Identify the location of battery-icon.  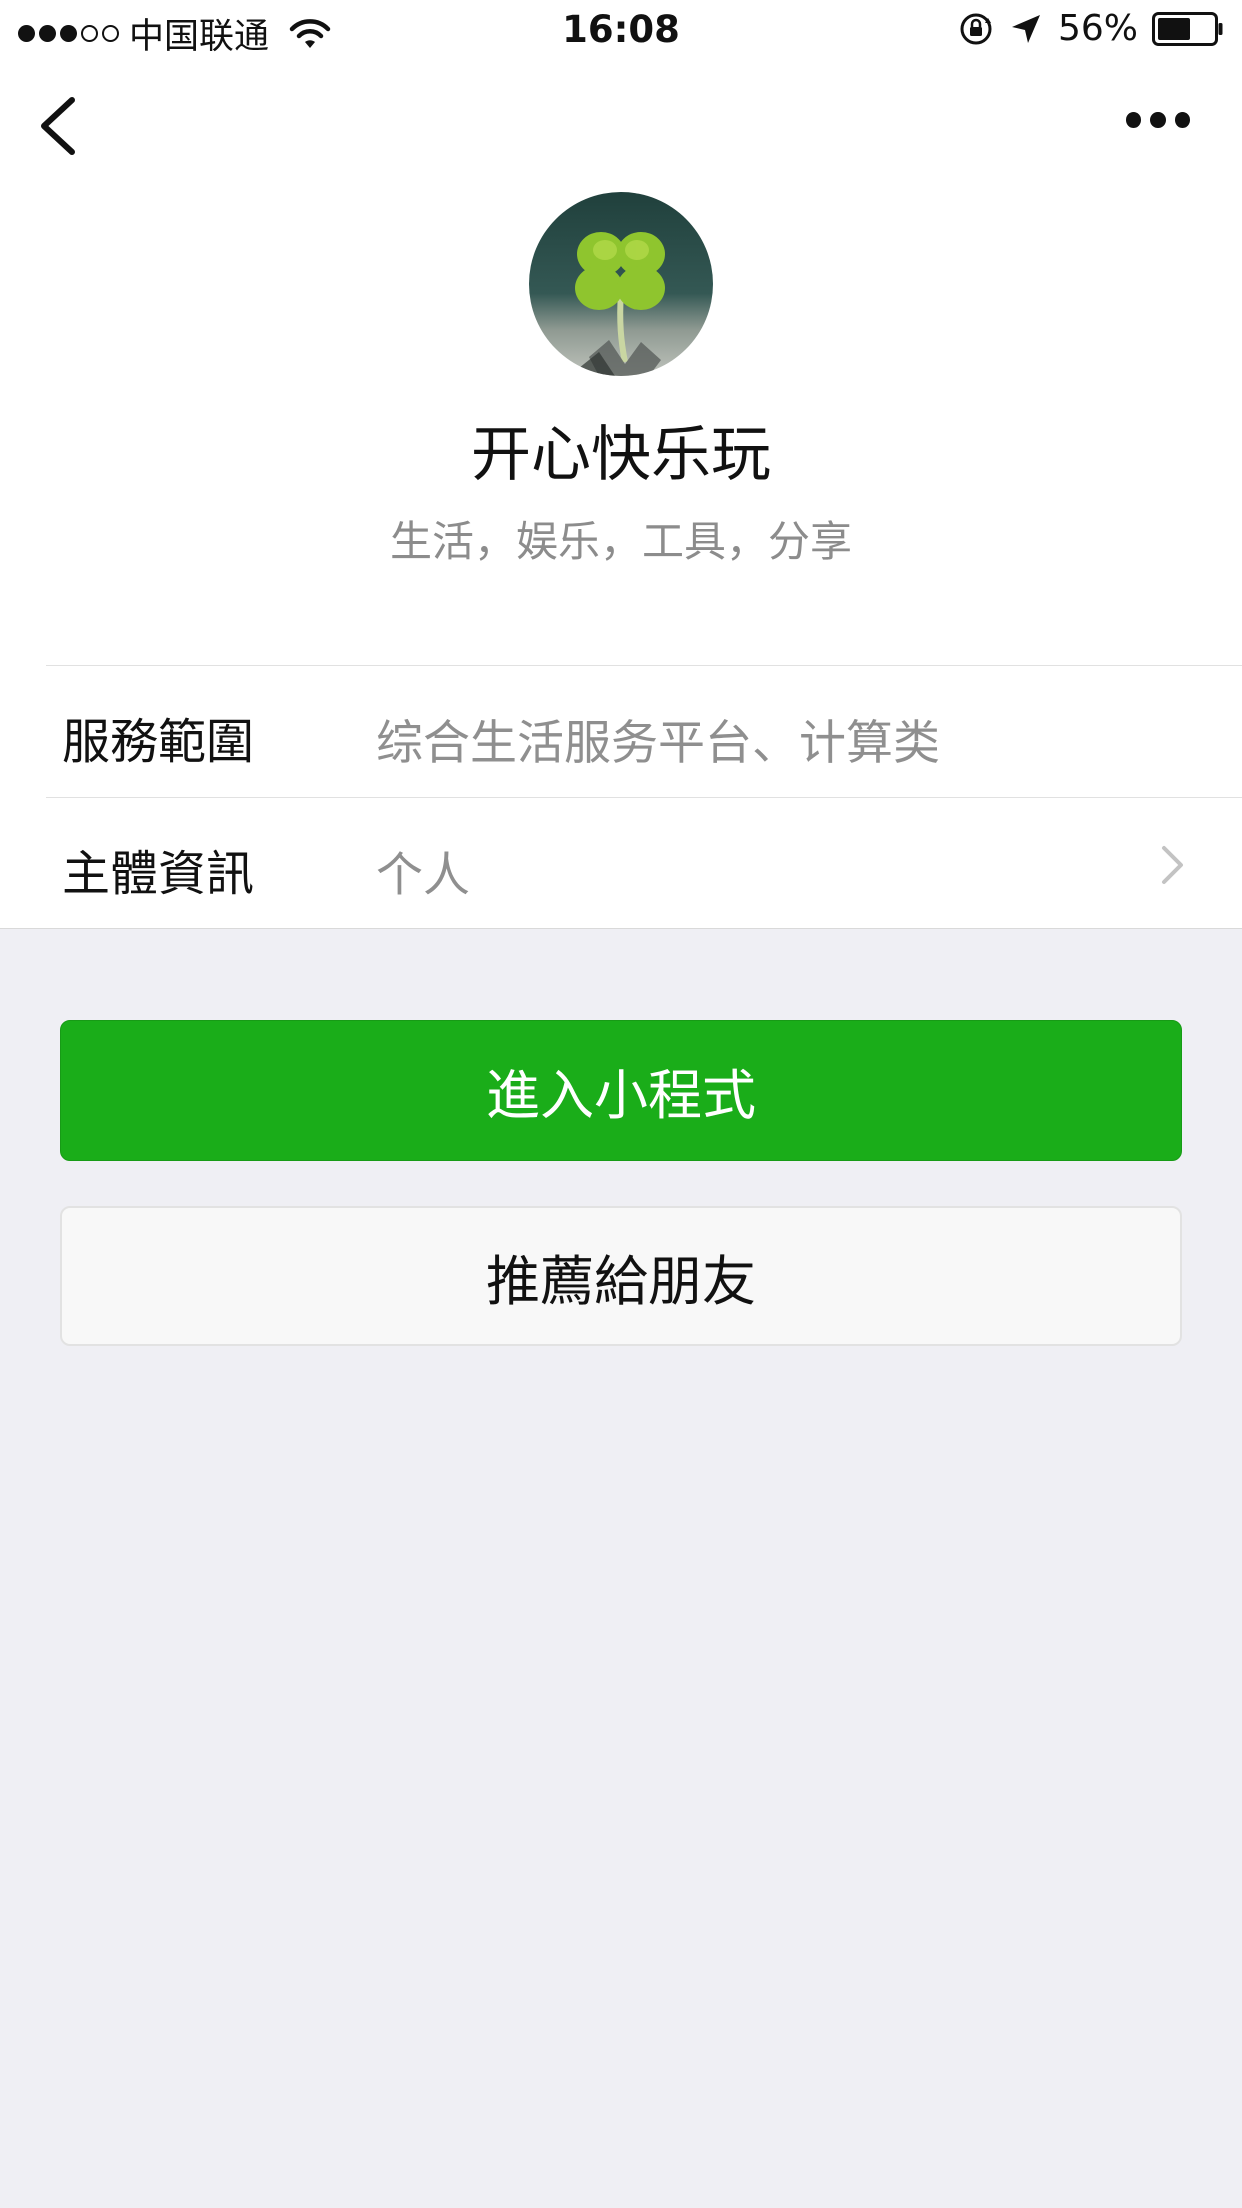
(1187, 28).